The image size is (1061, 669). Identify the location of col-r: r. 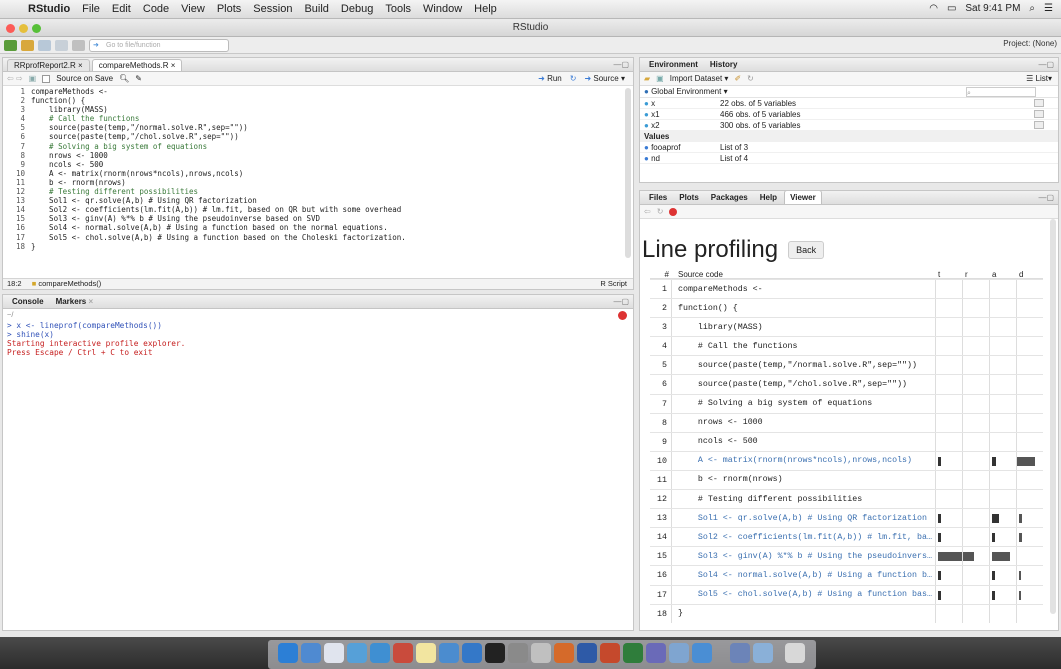
(975, 275).